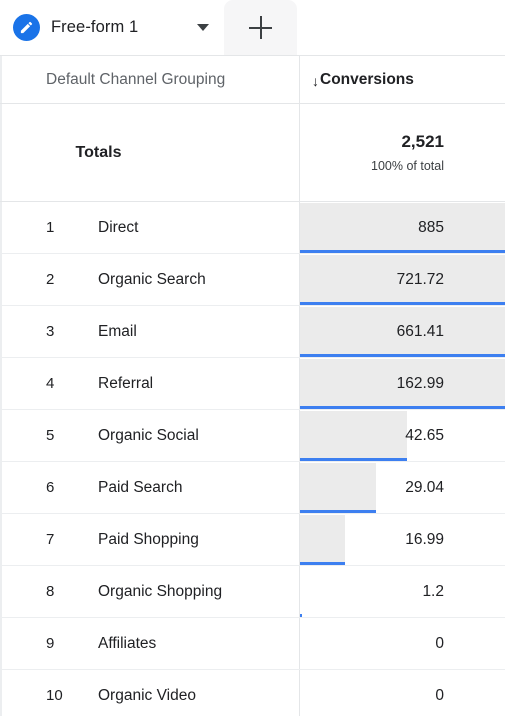 The width and height of the screenshot is (505, 716). I want to click on table-row: 8 Organic Shopping 1.2, so click(252, 592).